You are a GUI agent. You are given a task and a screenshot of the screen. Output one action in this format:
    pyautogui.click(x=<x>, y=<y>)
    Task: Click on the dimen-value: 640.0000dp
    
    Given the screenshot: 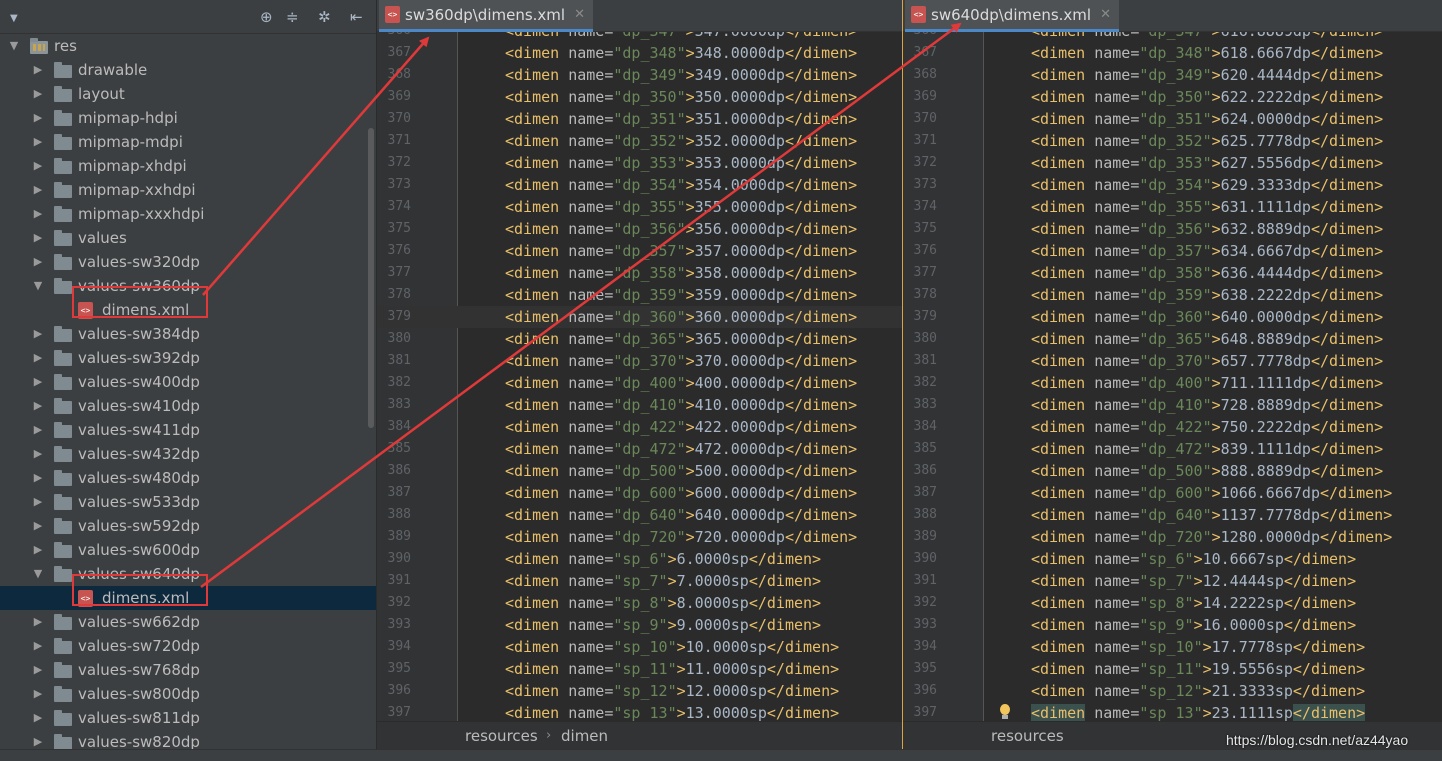 What is the action you would take?
    pyautogui.click(x=739, y=515)
    